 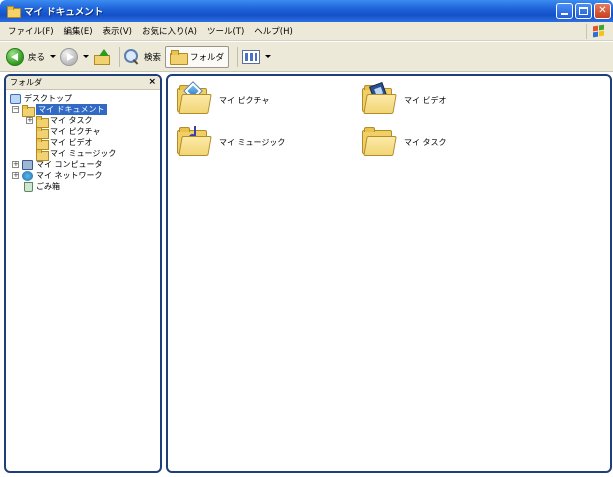 What do you see at coordinates (153, 57) in the screenshot?
I see `search-label: 検索` at bounding box center [153, 57].